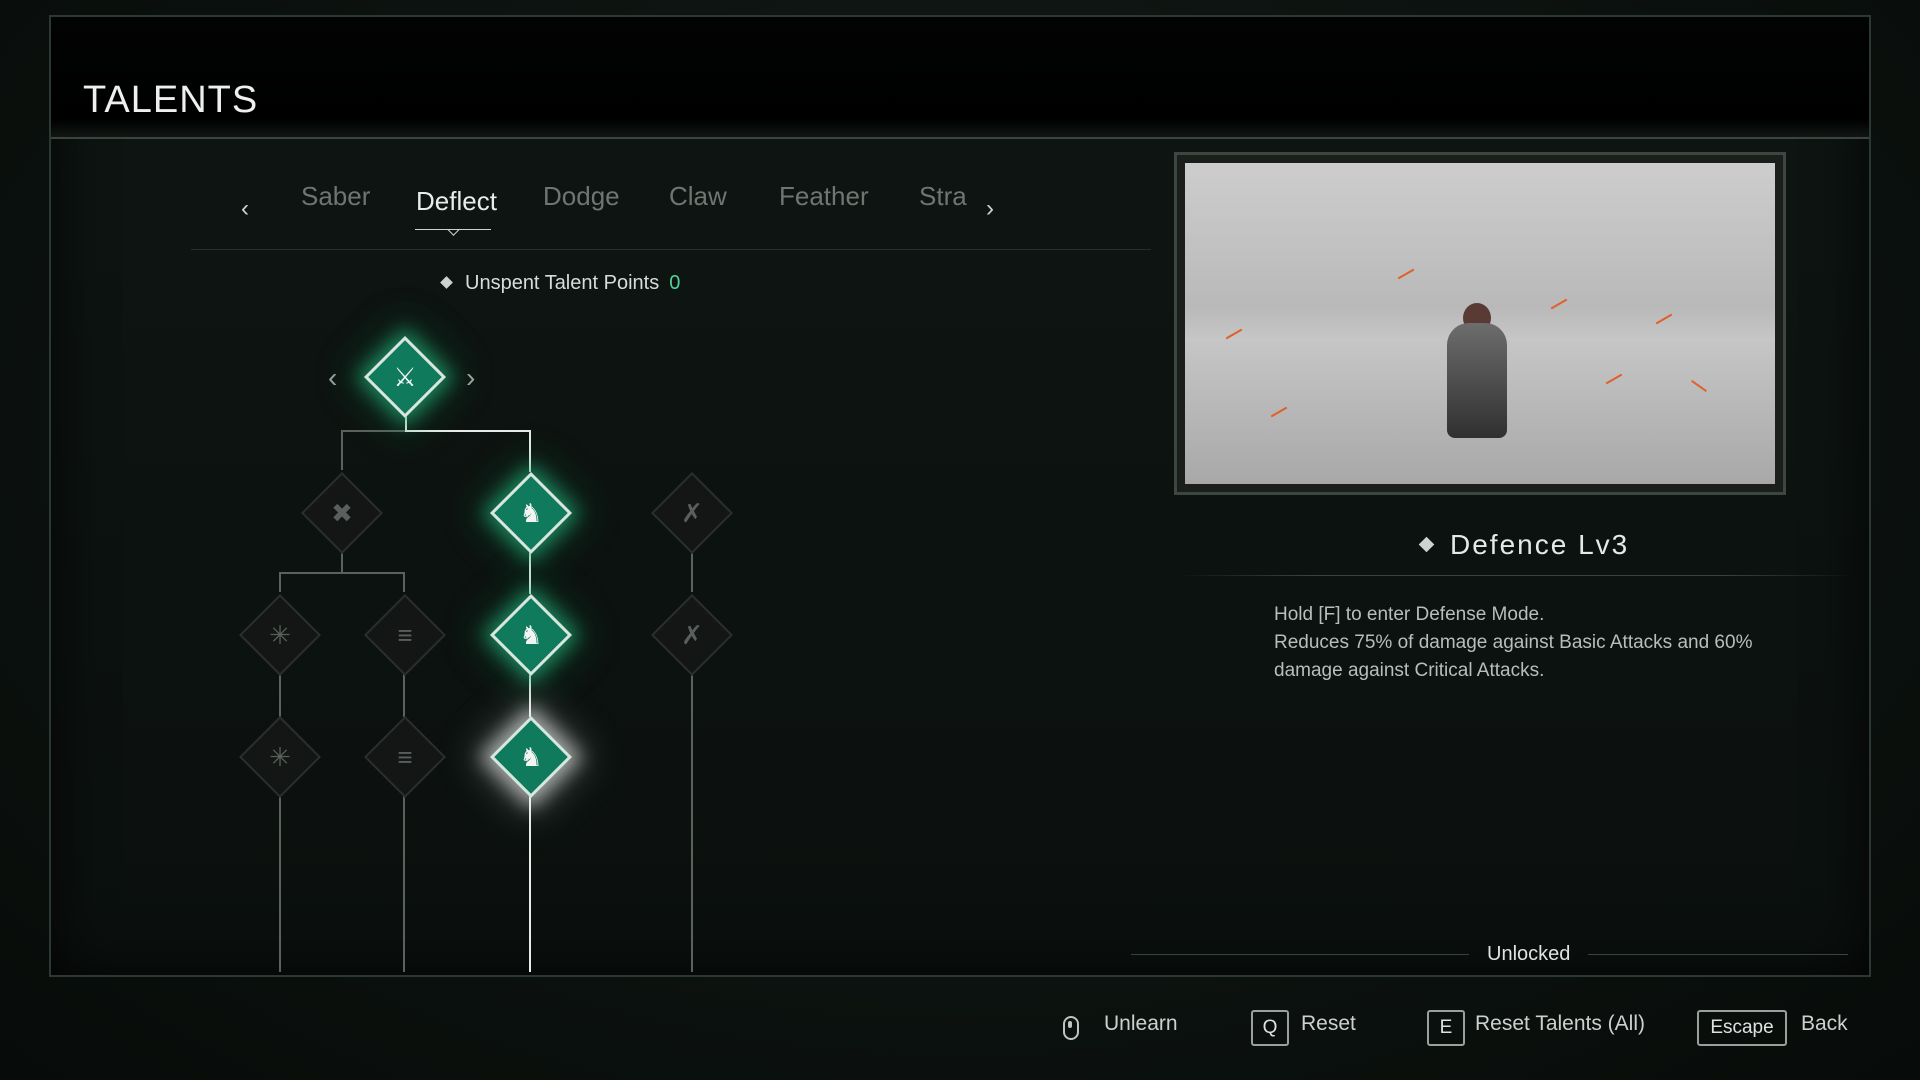 Image resolution: width=1920 pixels, height=1080 pixels. Describe the element at coordinates (1446, 1028) in the screenshot. I see `e-key-icon: E` at that location.